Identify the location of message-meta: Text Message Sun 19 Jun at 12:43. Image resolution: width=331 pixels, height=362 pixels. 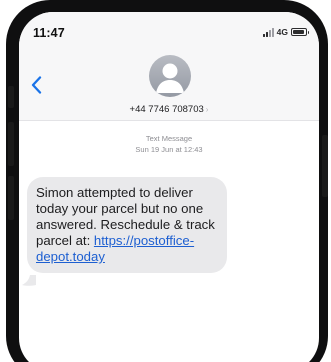
(169, 144).